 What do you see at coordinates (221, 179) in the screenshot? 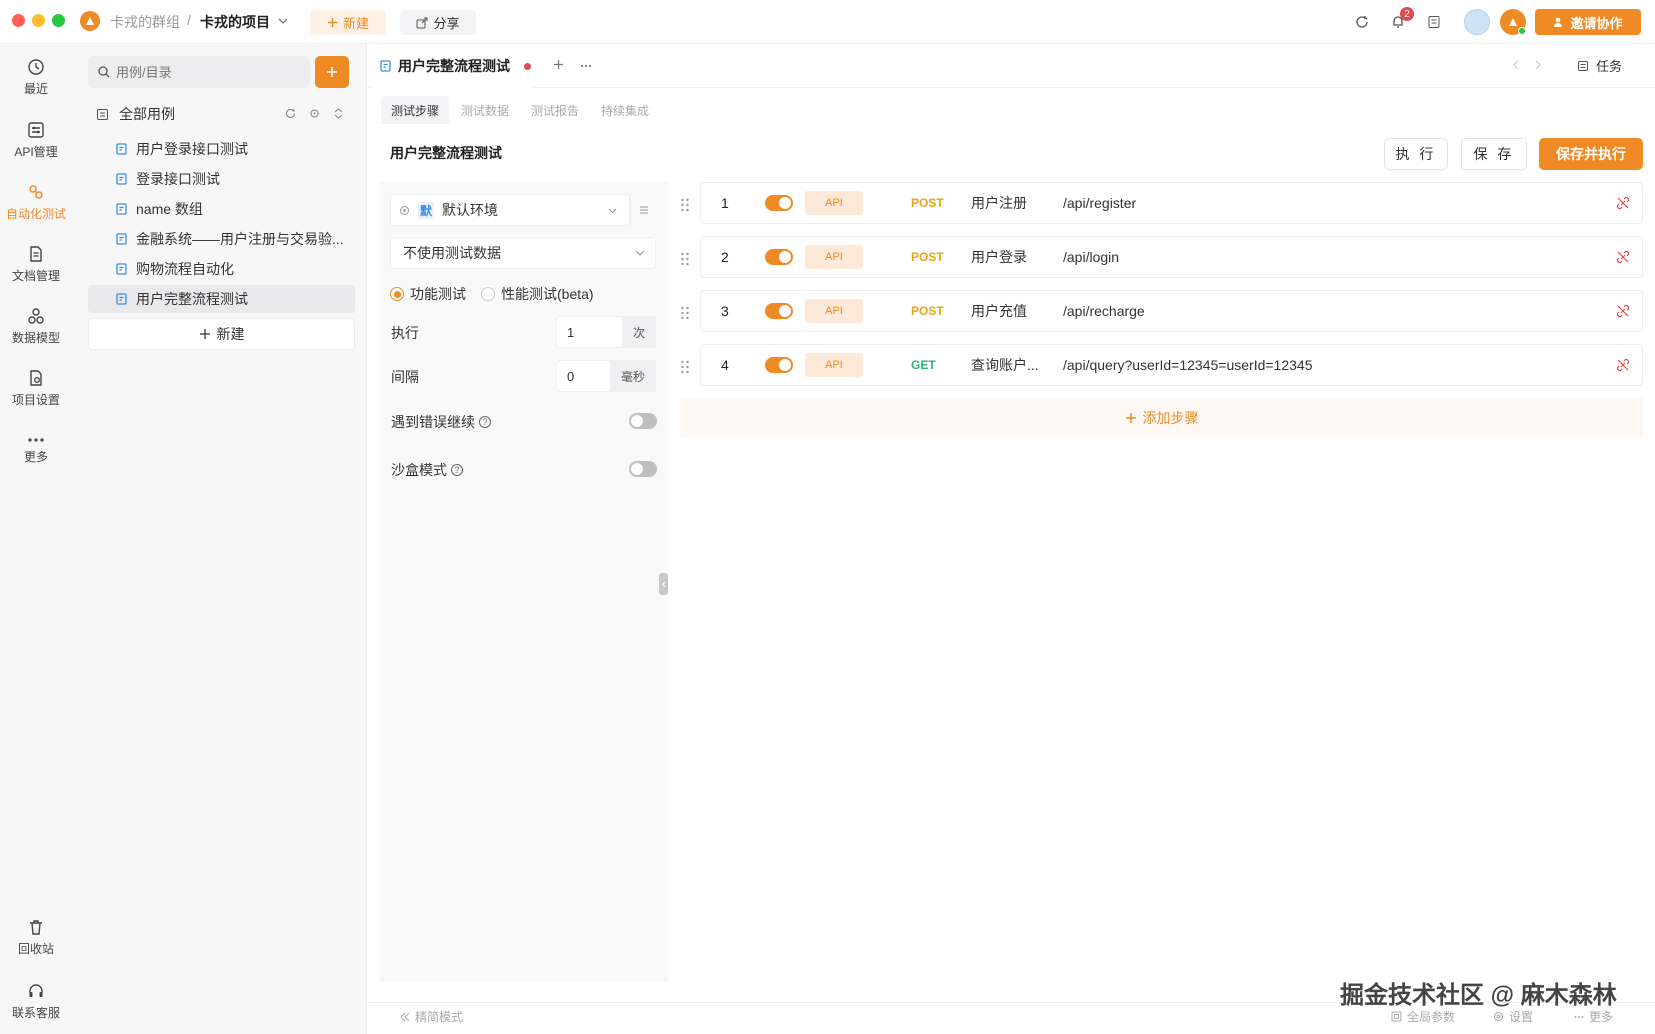
I see `tree-item-case: 登录接口测试` at bounding box center [221, 179].